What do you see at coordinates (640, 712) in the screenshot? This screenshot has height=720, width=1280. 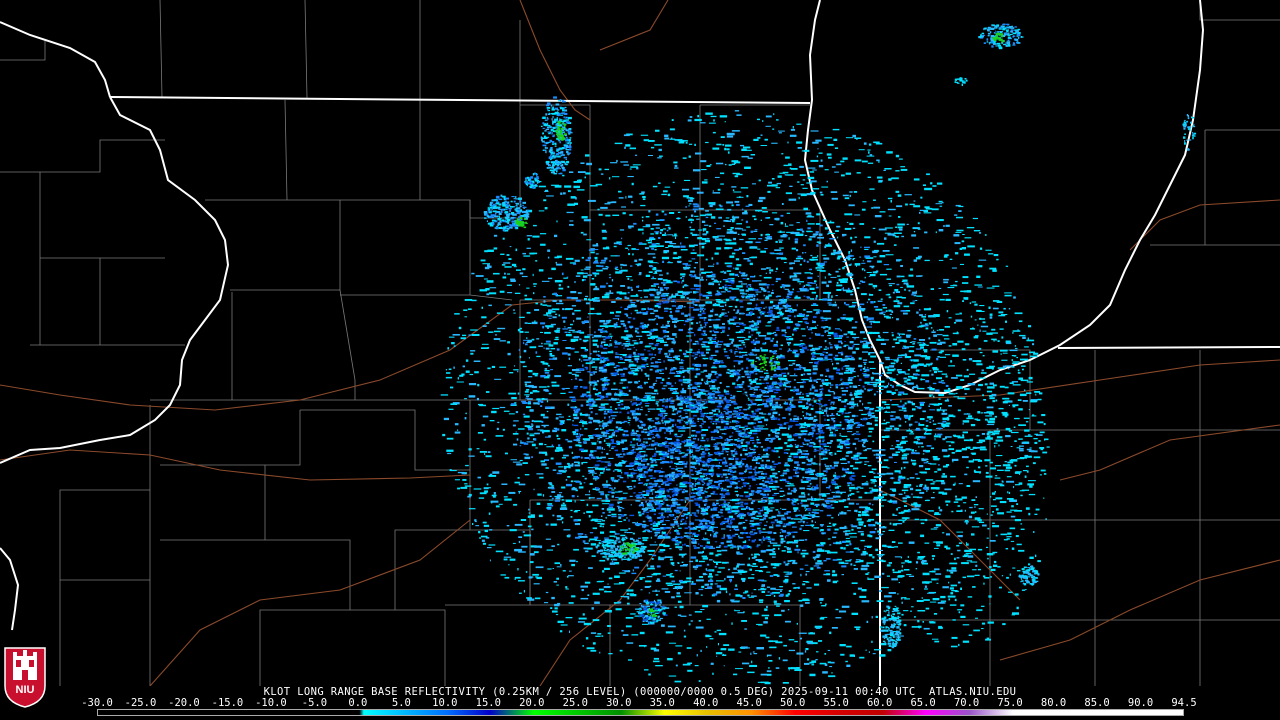 I see `colorbar` at bounding box center [640, 712].